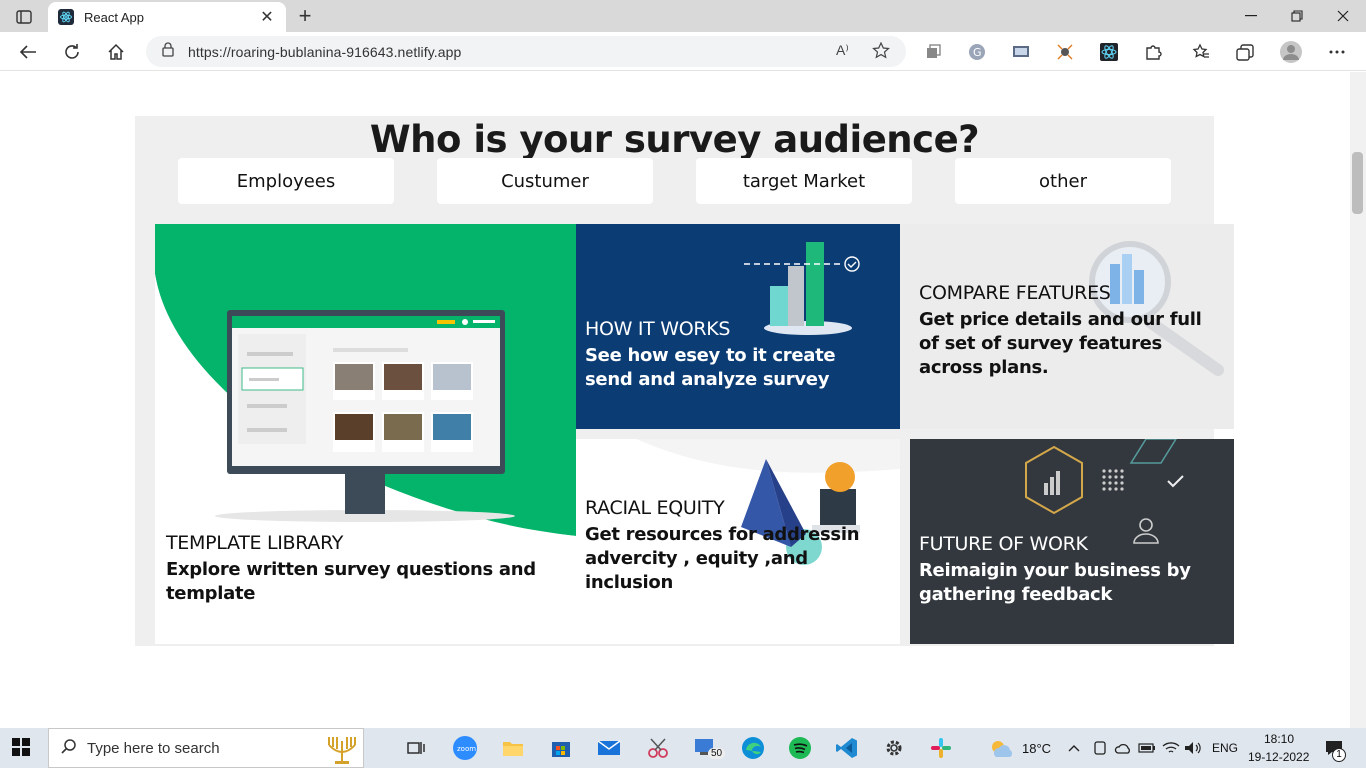  Describe the element at coordinates (1109, 52) in the screenshot. I see `react-devtools-icon` at that location.